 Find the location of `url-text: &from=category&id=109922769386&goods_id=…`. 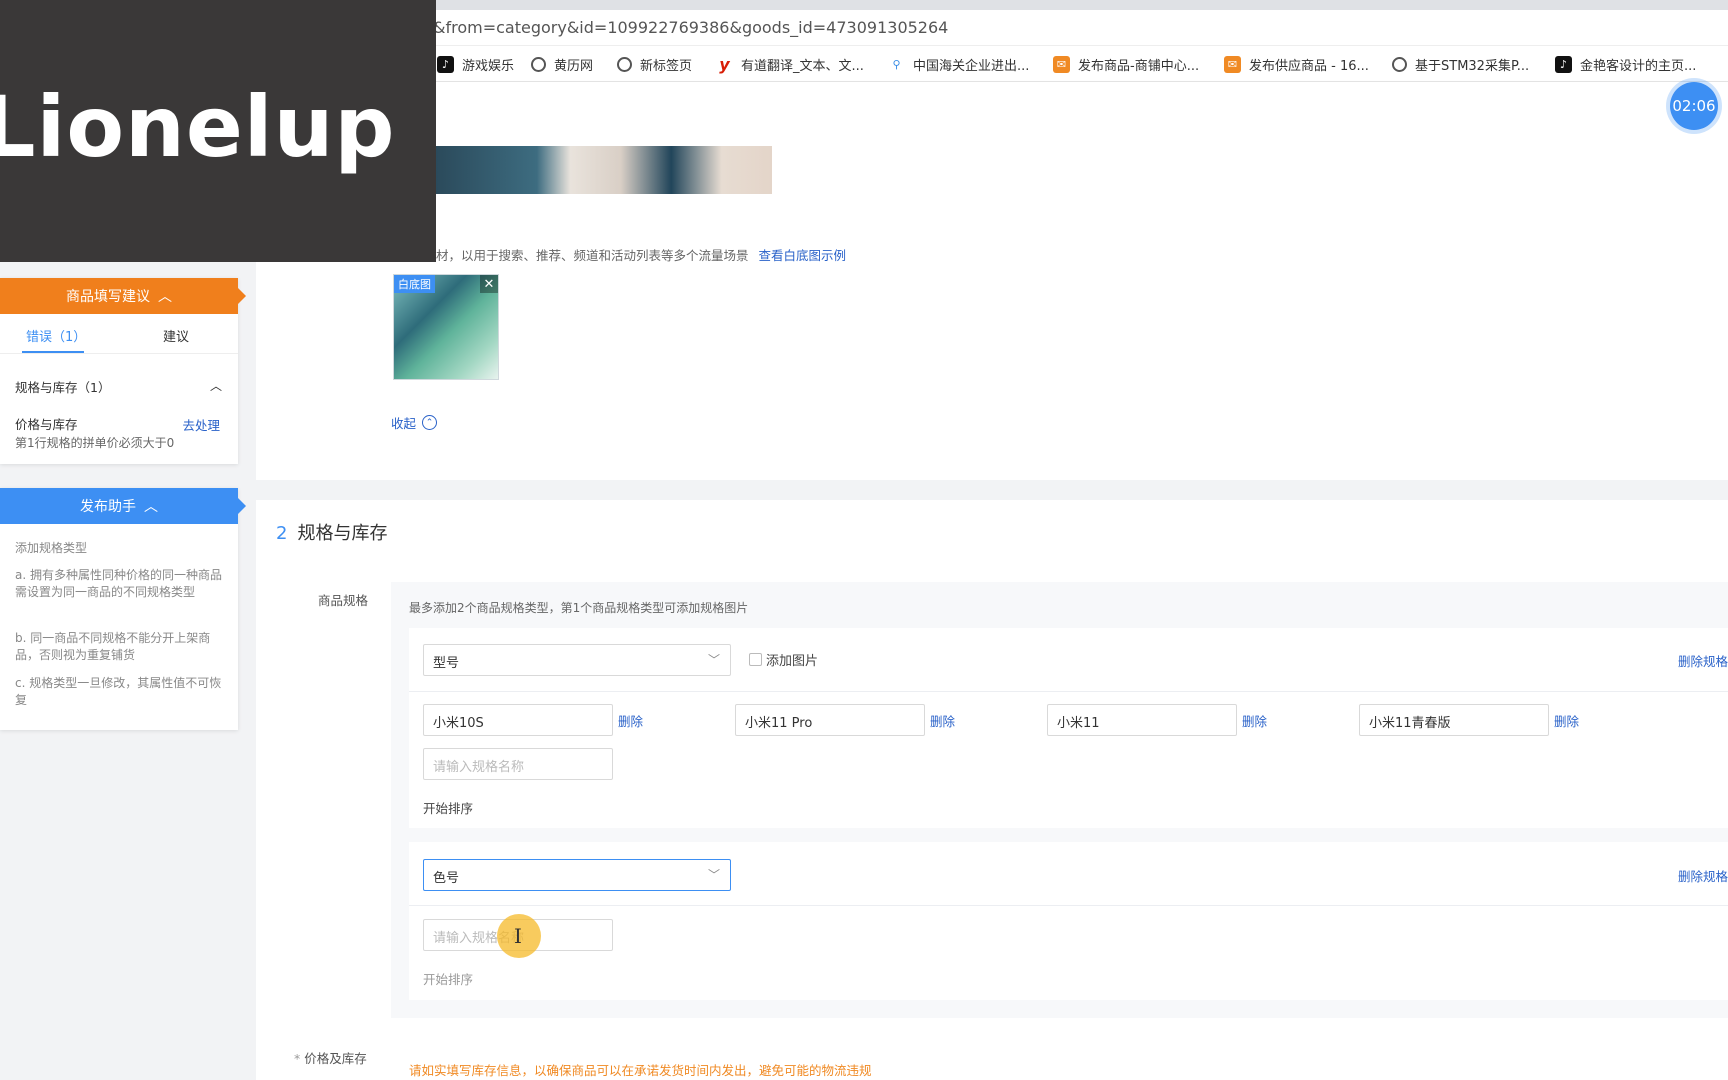

url-text: &from=category&id=109922769386&goods_id=… is located at coordinates (690, 27).